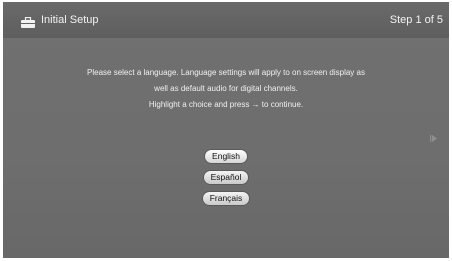 The image size is (452, 261). What do you see at coordinates (226, 177) in the screenshot?
I see `language-option-espanol: Español` at bounding box center [226, 177].